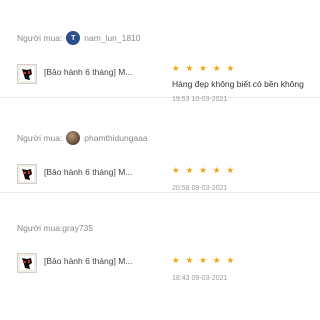  I want to click on buyer-info: Người mua: gray735, so click(55, 228).